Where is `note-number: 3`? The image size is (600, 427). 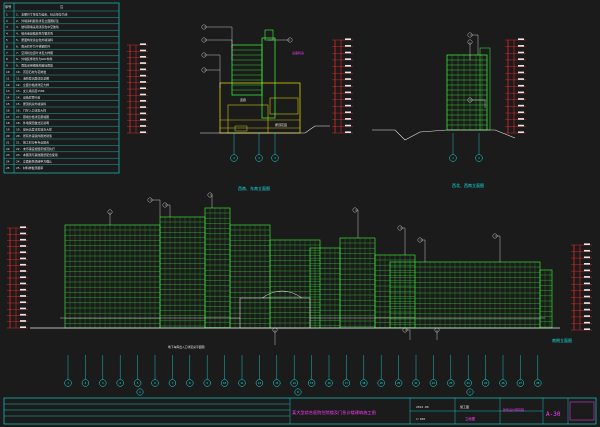
note-number: 3 is located at coordinates (7, 27).